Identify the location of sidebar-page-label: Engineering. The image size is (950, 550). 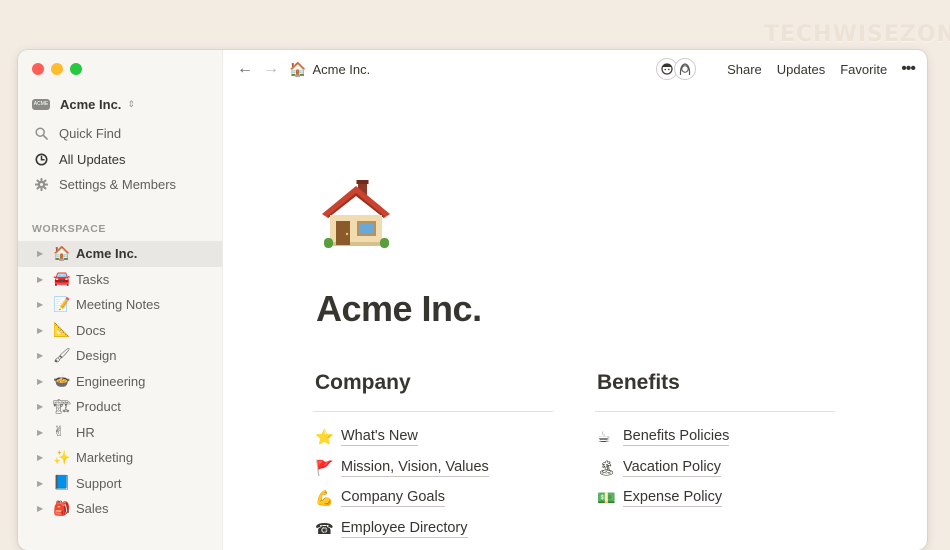
(111, 381).